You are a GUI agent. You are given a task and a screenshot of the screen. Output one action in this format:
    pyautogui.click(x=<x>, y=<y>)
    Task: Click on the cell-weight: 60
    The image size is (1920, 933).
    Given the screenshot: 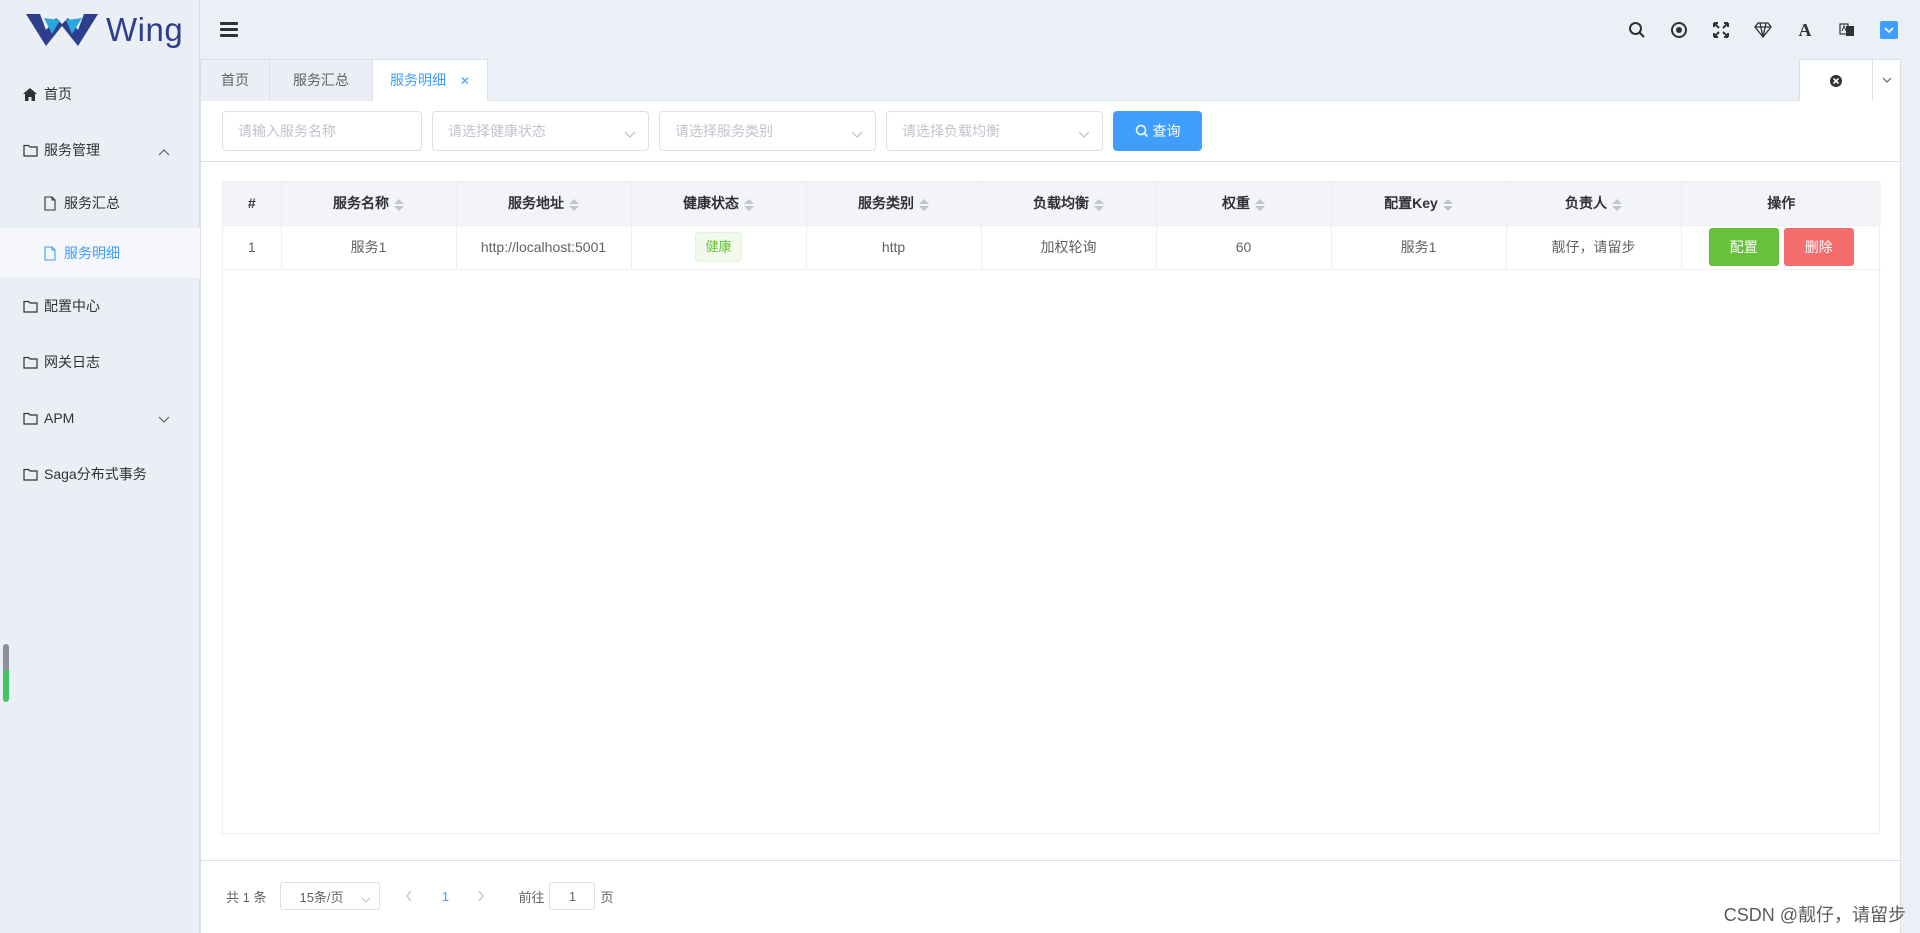 What is the action you would take?
    pyautogui.click(x=1244, y=247)
    